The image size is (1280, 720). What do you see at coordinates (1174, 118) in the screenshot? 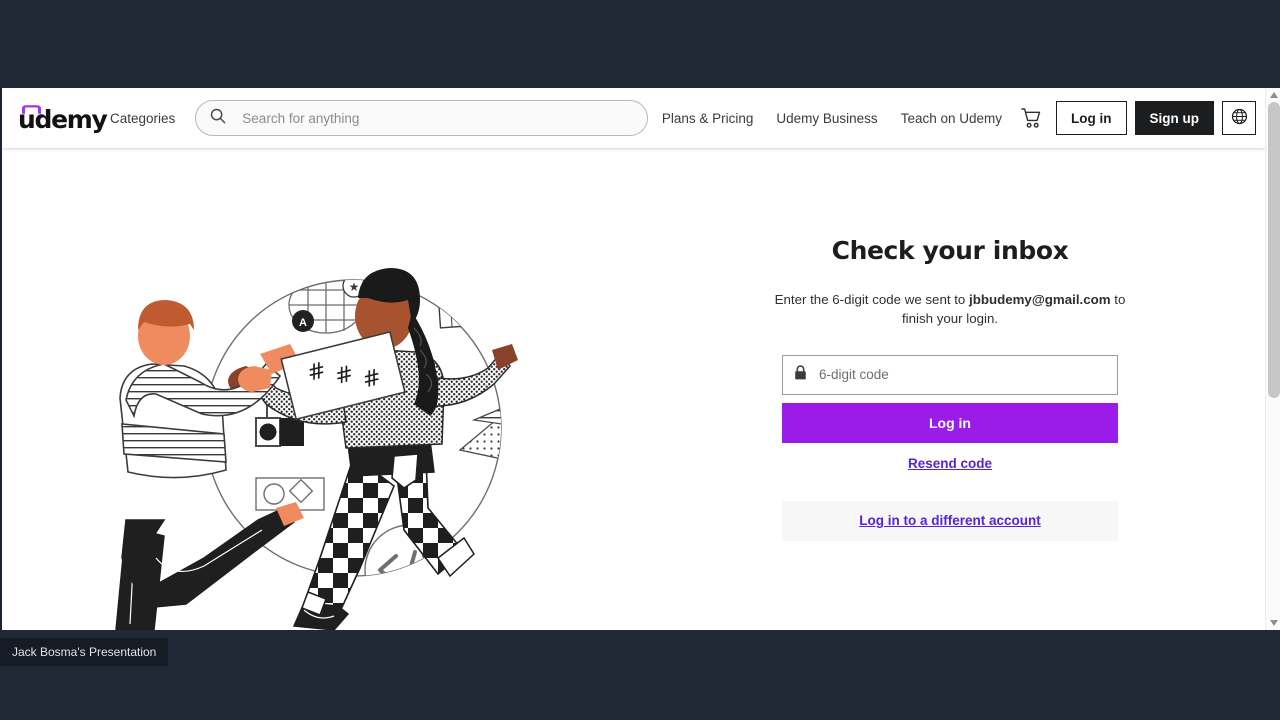
I see `header-signup-button: Sign up` at bounding box center [1174, 118].